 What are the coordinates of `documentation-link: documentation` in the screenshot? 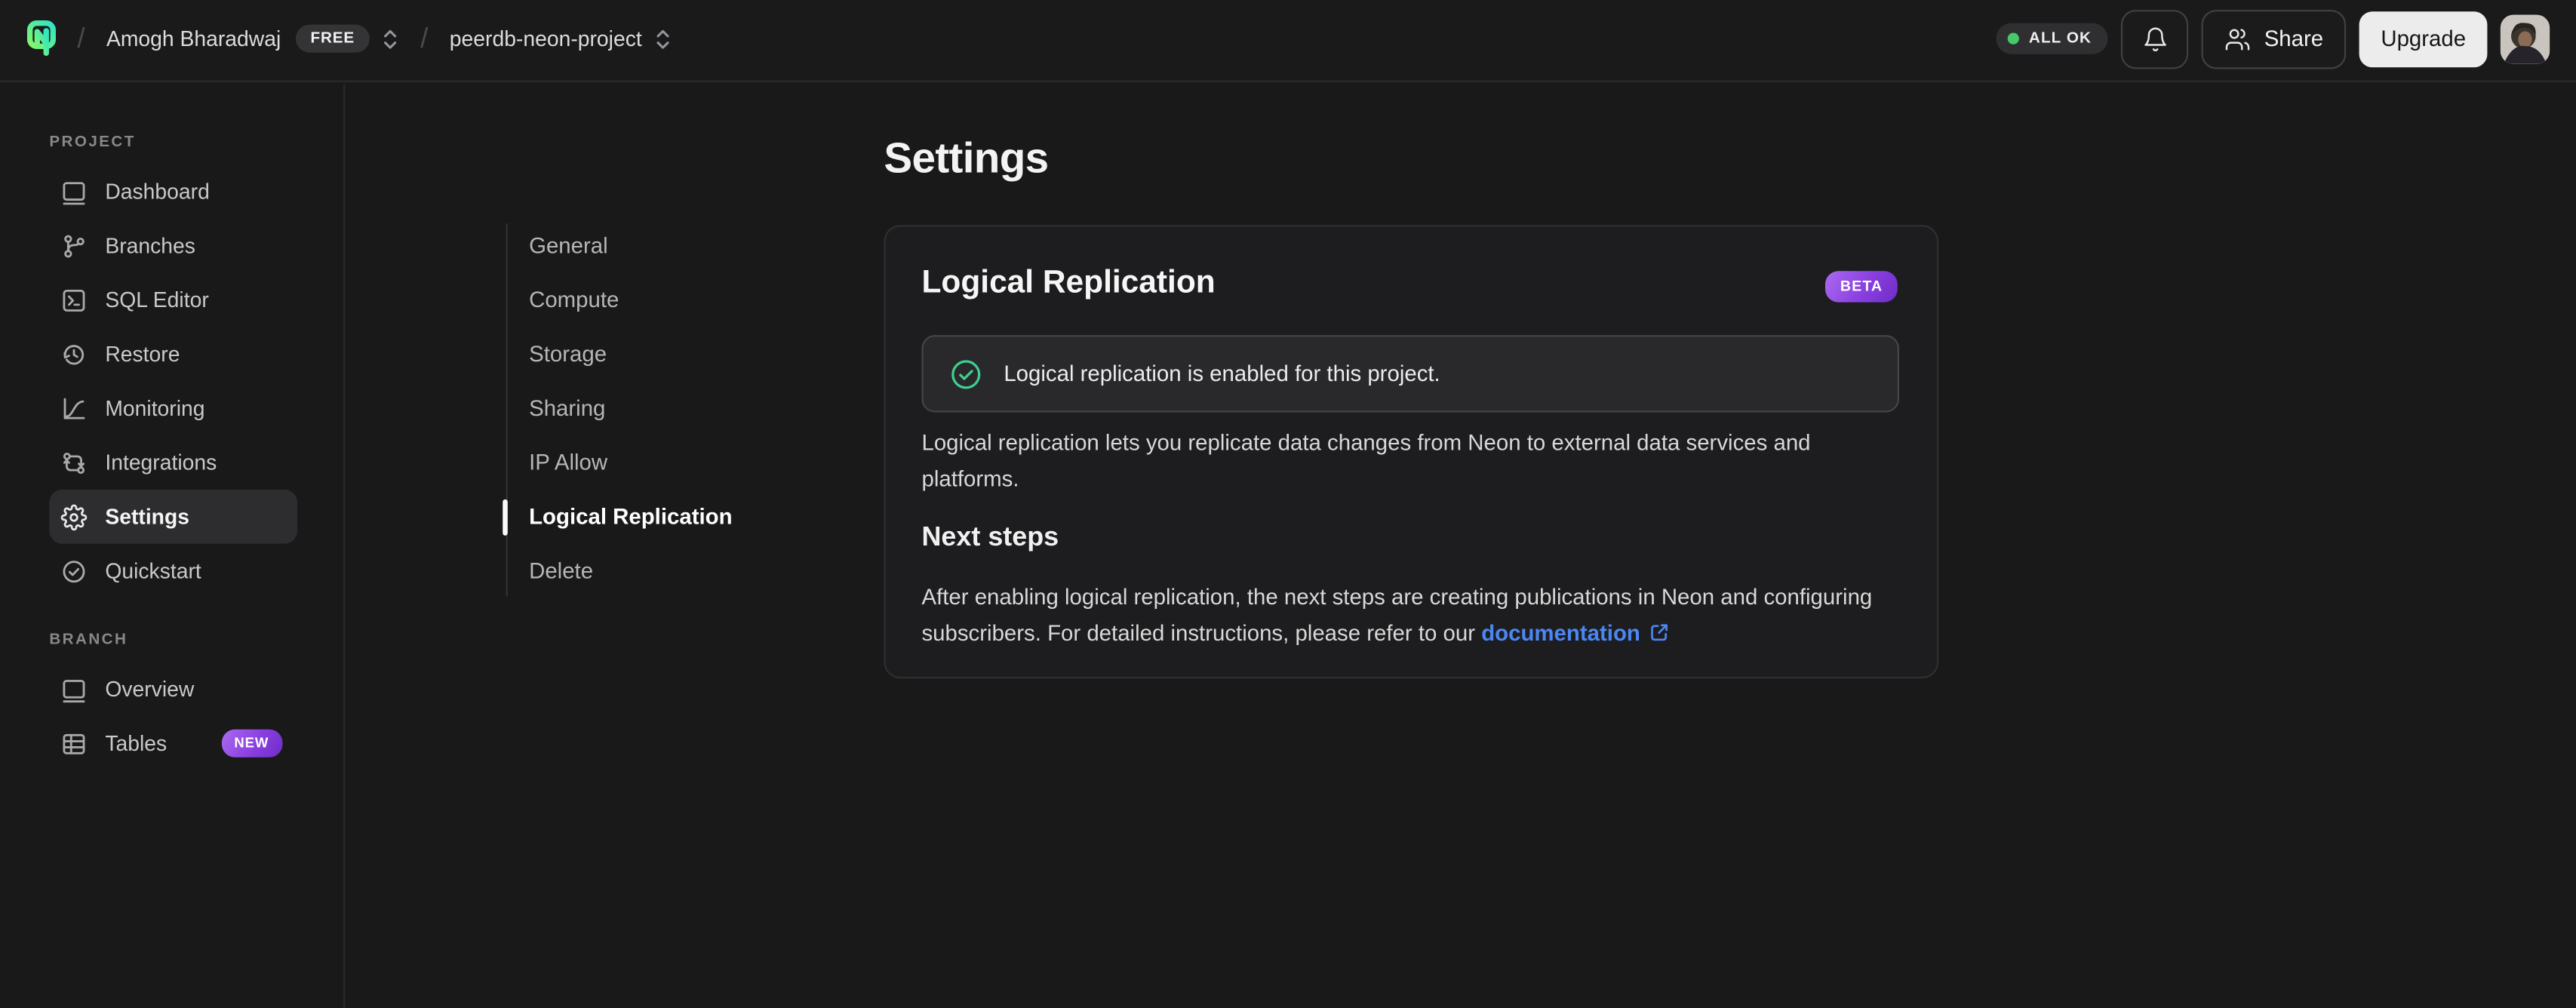 It's located at (1560, 633).